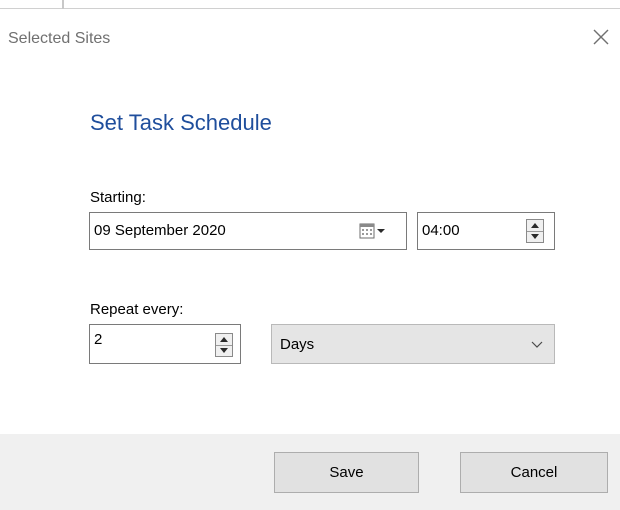  I want to click on start-time-field: 04:00, so click(486, 231).